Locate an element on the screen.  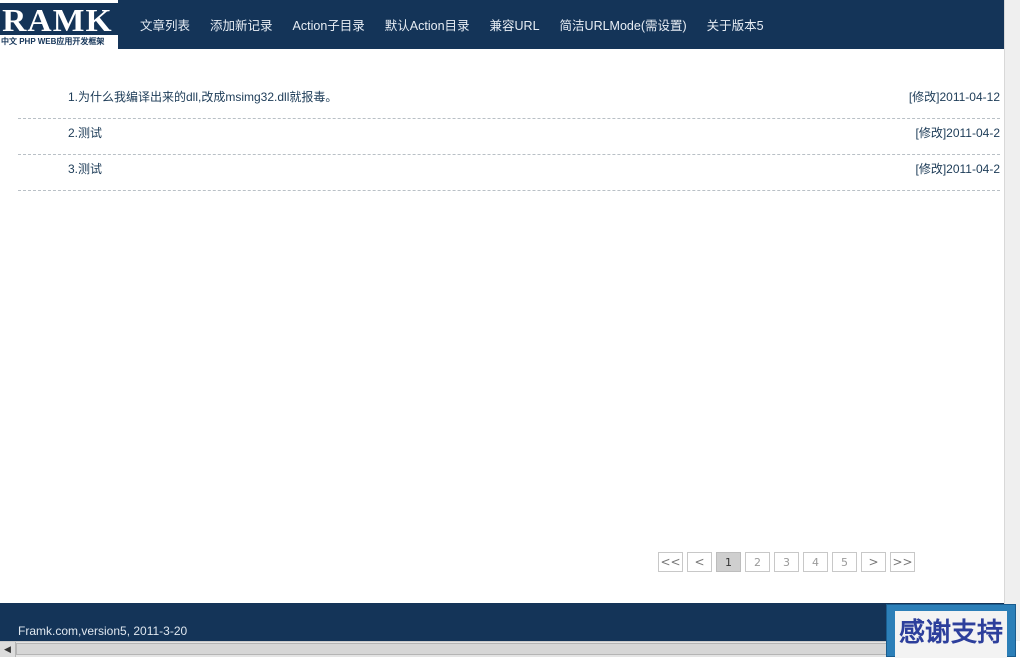
footer-copyright: Framk.com,version5, 2011-3-20 is located at coordinates (103, 631).